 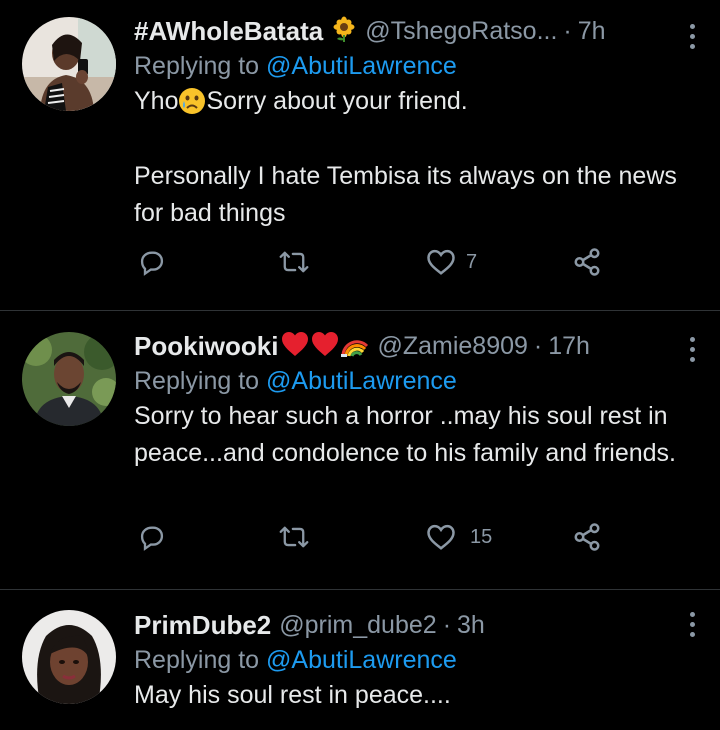 What do you see at coordinates (592, 31) in the screenshot?
I see `timestamp: 7h` at bounding box center [592, 31].